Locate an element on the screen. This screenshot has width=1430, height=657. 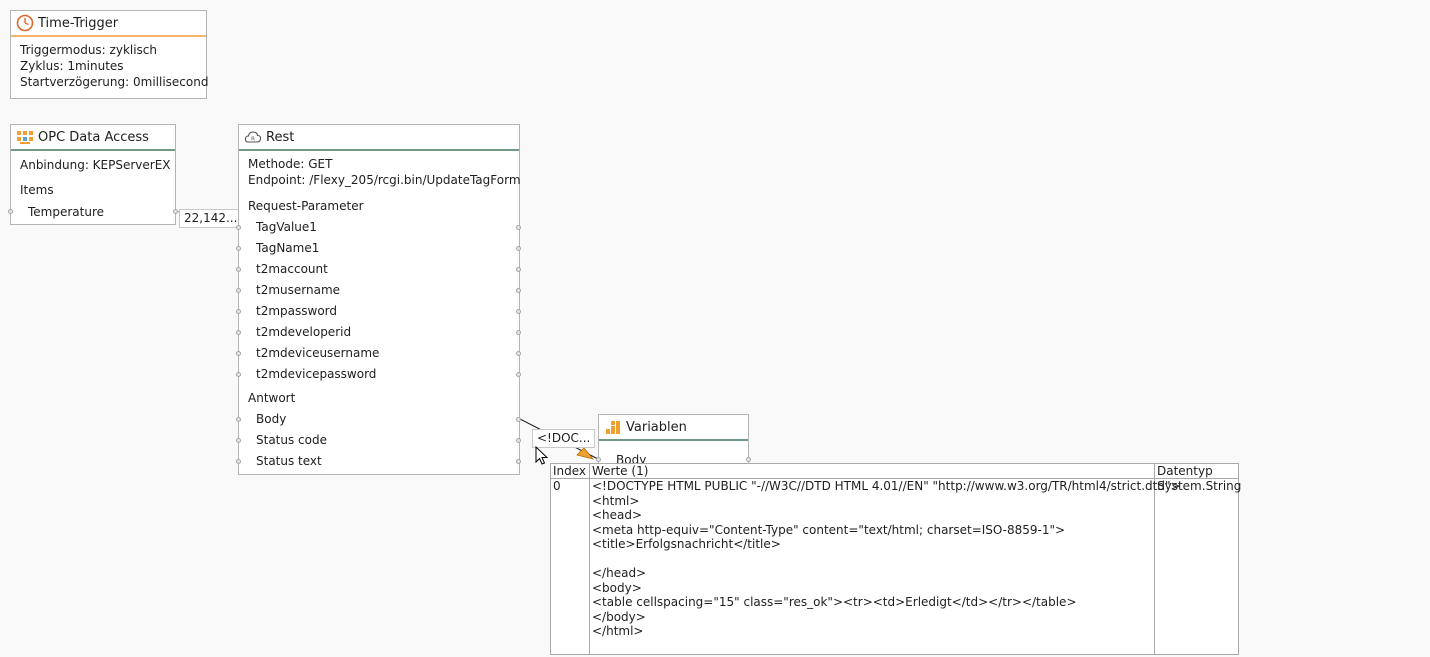
table-header-row: Index Werte (1) Datentyp is located at coordinates (894, 471).